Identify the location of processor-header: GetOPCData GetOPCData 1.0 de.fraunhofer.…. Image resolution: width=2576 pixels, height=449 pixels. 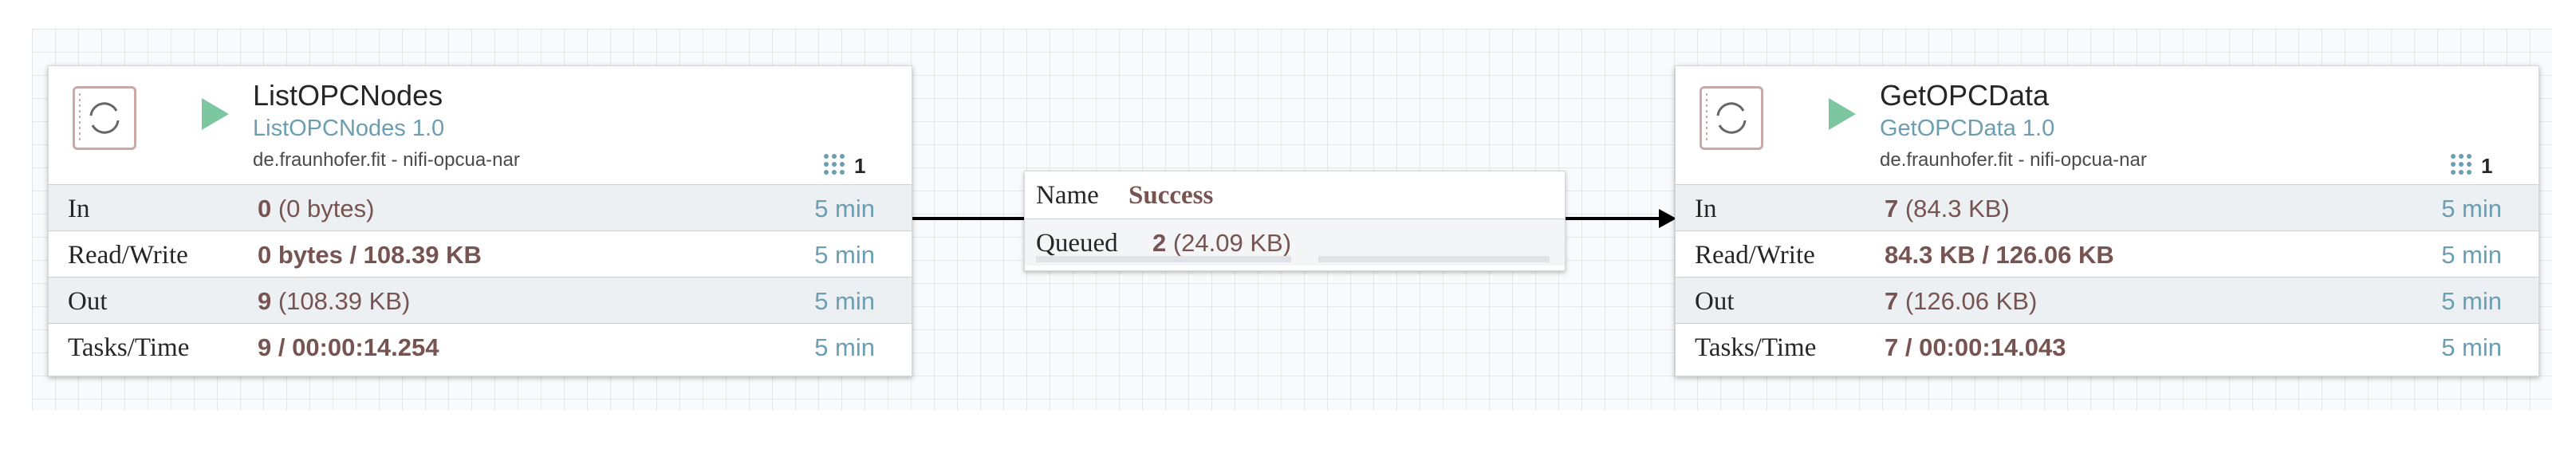
(2107, 125).